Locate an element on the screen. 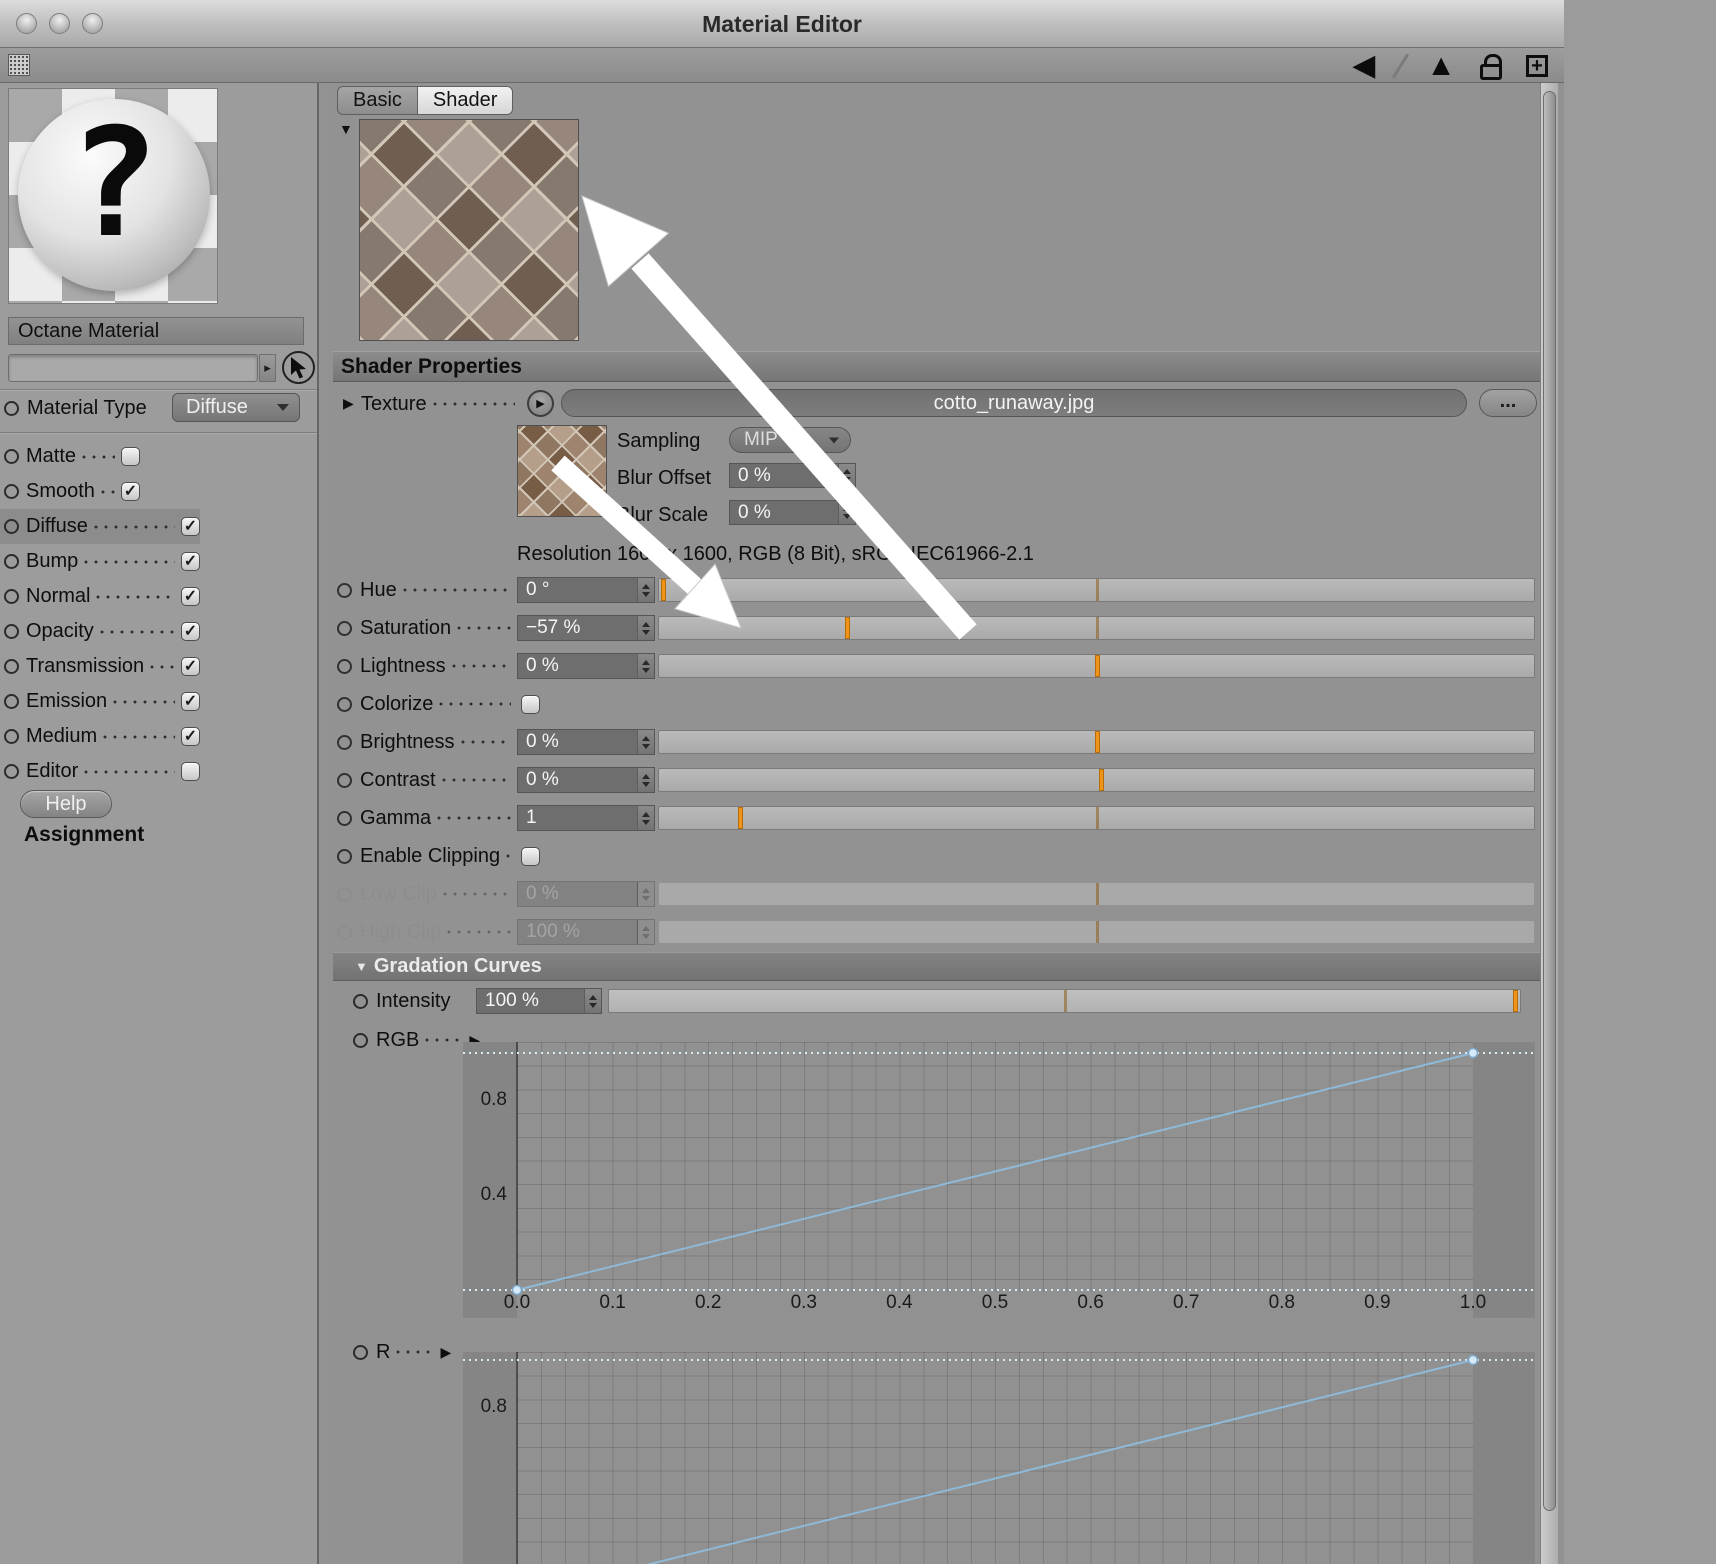  channel-row: Medium ✓ is located at coordinates (100, 736).